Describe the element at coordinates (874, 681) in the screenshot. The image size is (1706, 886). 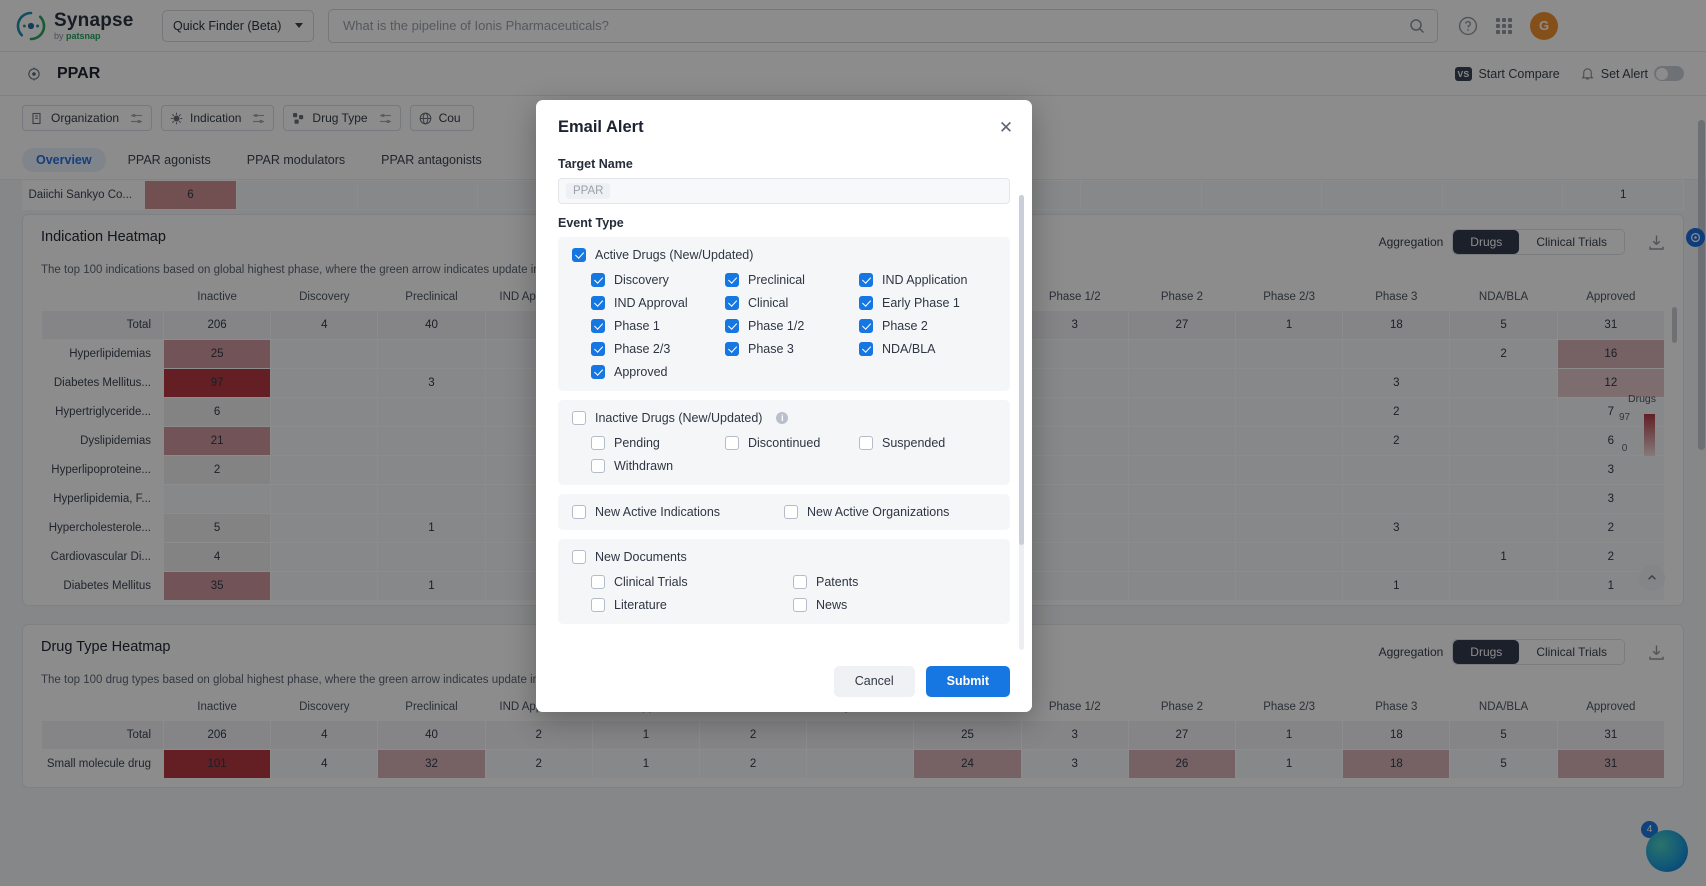
I see `cancel-button: Cancel` at that location.